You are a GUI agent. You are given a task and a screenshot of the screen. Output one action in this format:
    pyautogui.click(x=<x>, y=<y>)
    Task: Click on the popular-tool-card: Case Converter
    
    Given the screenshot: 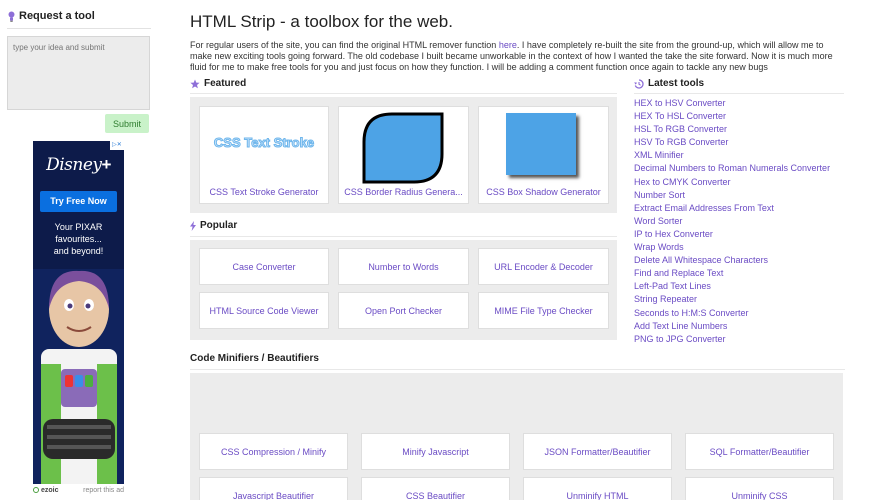 What is the action you would take?
    pyautogui.click(x=264, y=266)
    